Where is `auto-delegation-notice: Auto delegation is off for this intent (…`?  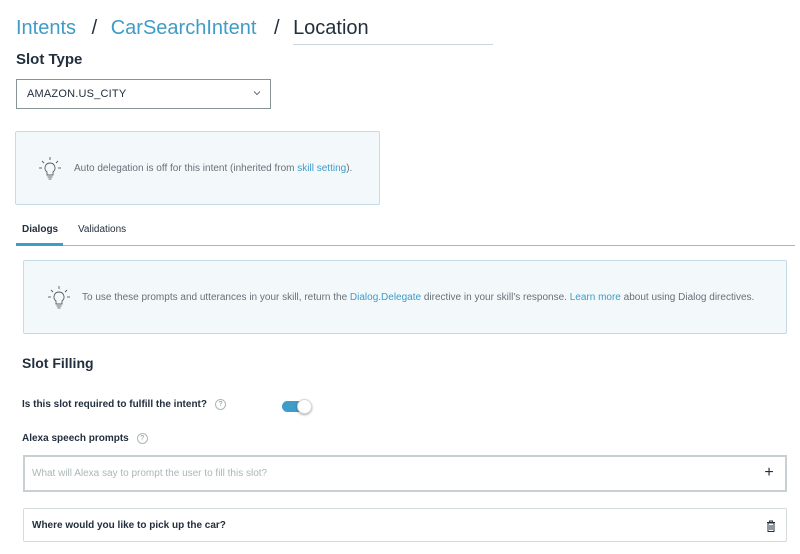
auto-delegation-notice: Auto delegation is off for this intent (… is located at coordinates (197, 168).